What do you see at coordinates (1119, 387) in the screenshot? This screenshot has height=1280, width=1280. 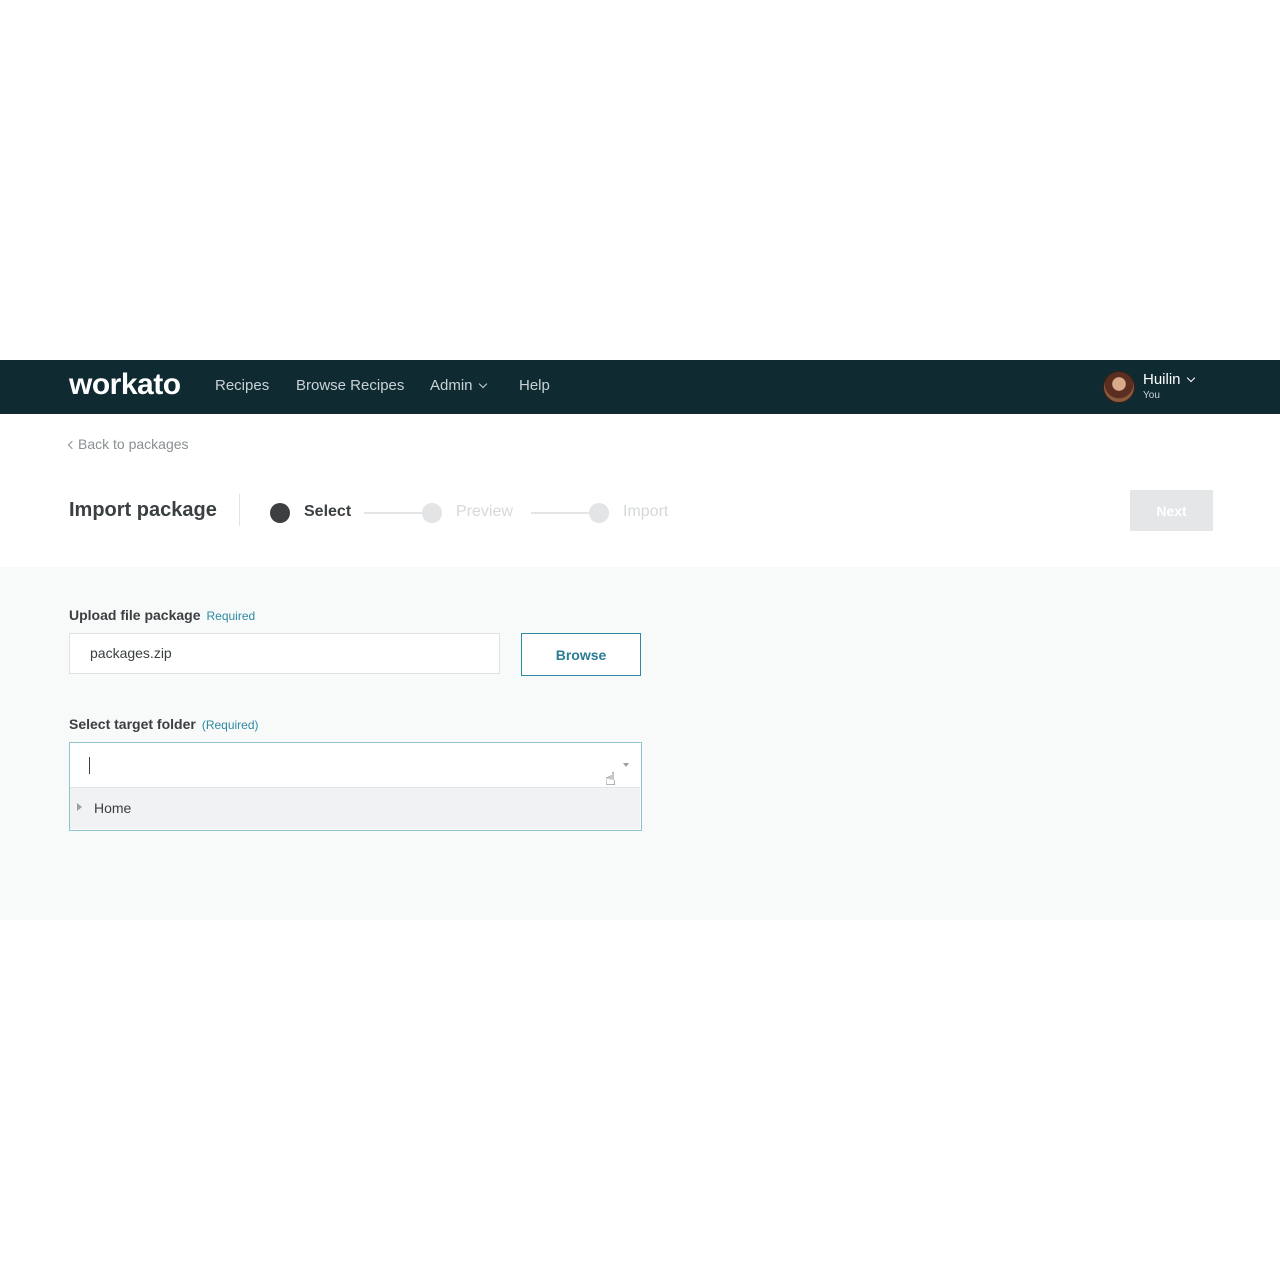 I see `avatar` at bounding box center [1119, 387].